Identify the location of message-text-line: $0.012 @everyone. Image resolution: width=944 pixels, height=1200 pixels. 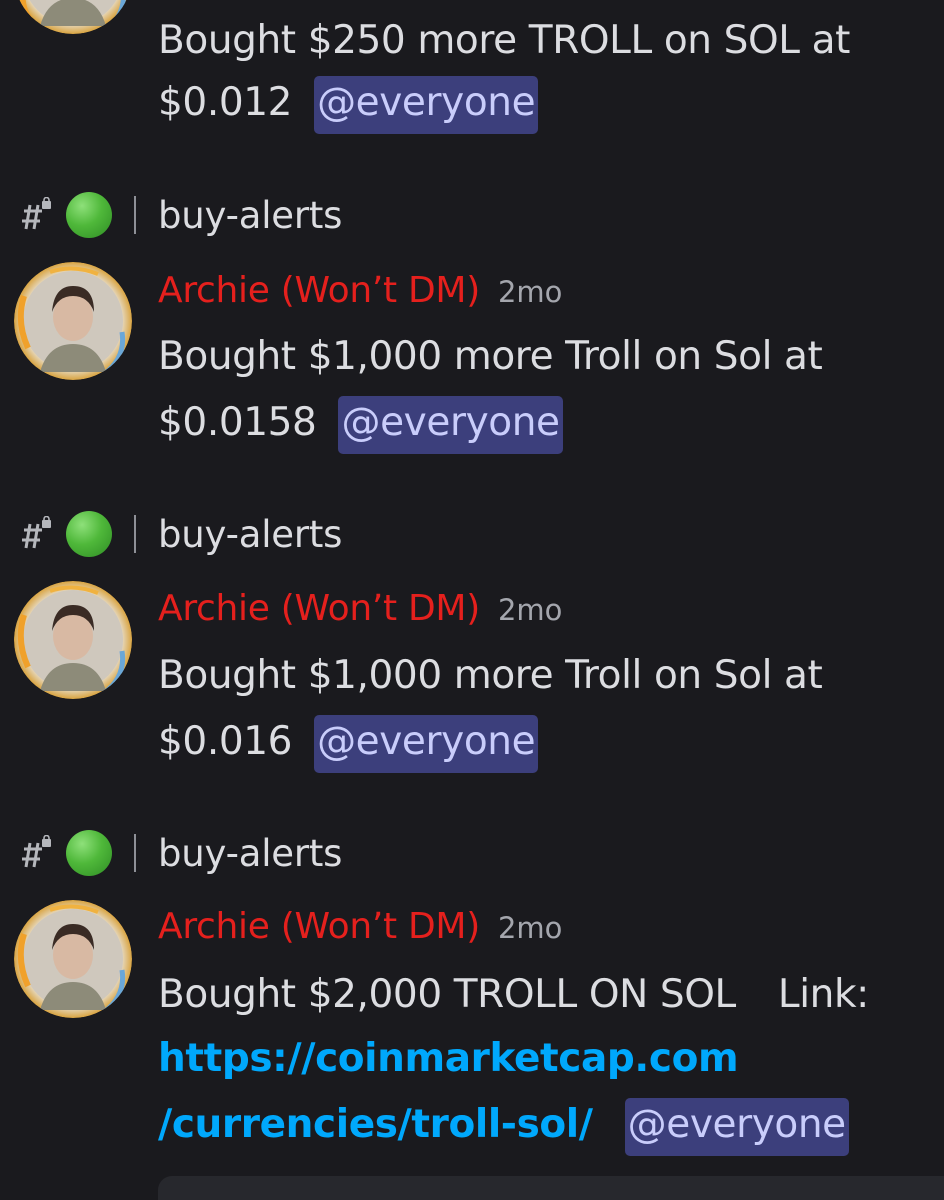
(348, 105).